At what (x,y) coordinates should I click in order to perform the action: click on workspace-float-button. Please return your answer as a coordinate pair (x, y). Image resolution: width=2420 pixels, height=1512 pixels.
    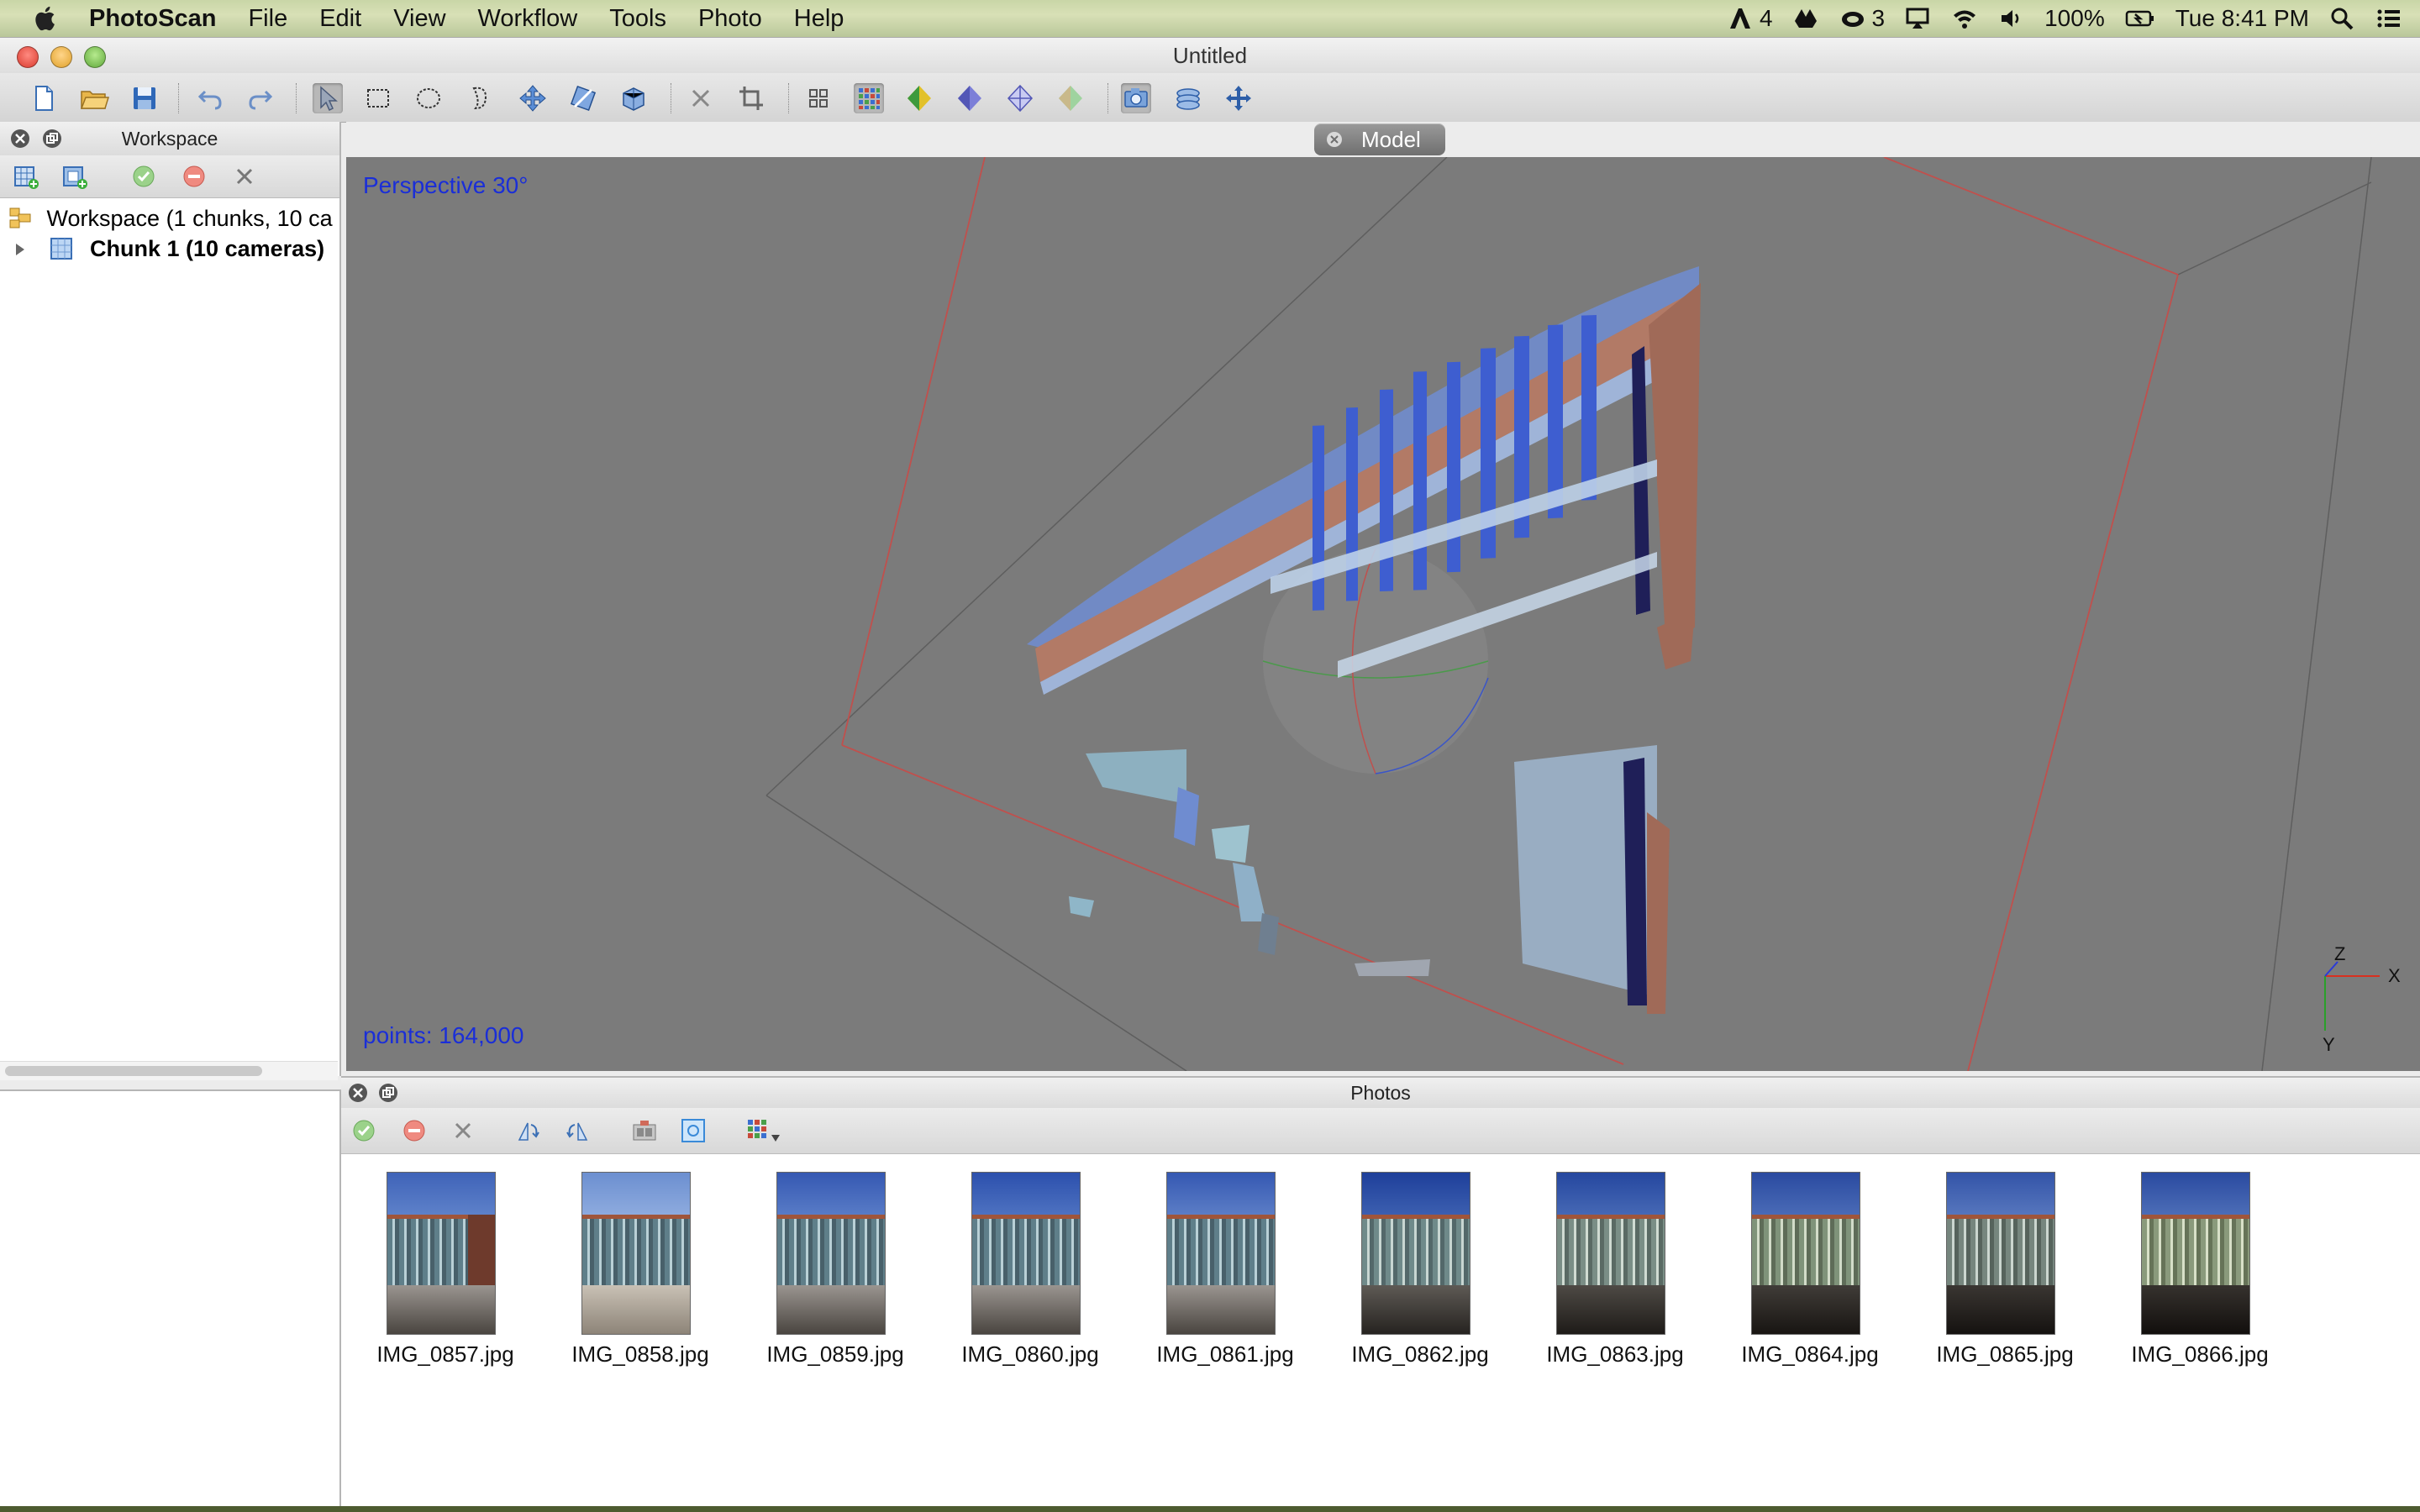
    Looking at the image, I should click on (52, 139).